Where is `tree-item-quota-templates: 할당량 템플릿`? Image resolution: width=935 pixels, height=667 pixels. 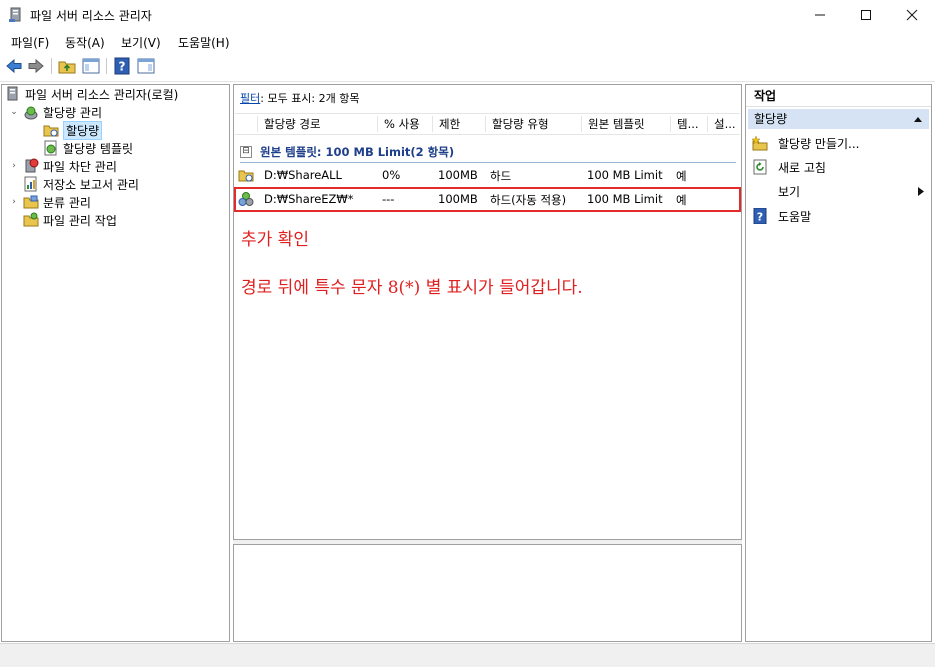
tree-item-quota-templates: 할당량 템플릿 is located at coordinates (88, 148).